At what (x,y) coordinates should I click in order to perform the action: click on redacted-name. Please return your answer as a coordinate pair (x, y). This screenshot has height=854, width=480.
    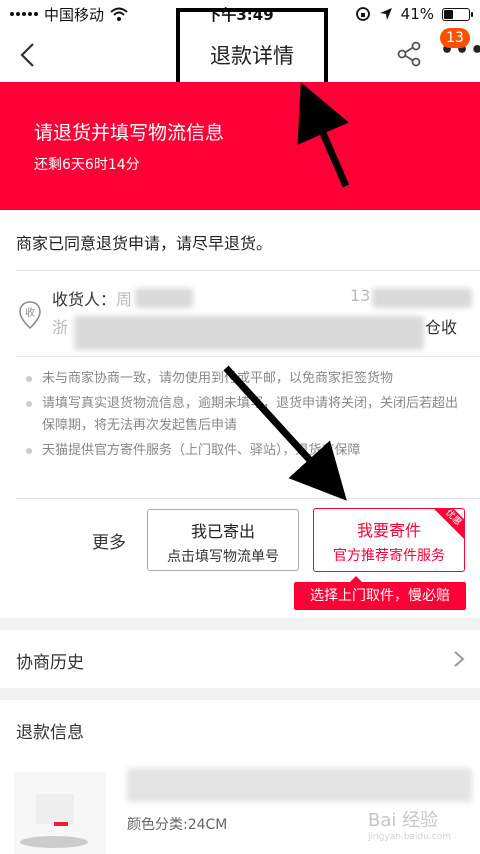
    Looking at the image, I should click on (164, 298).